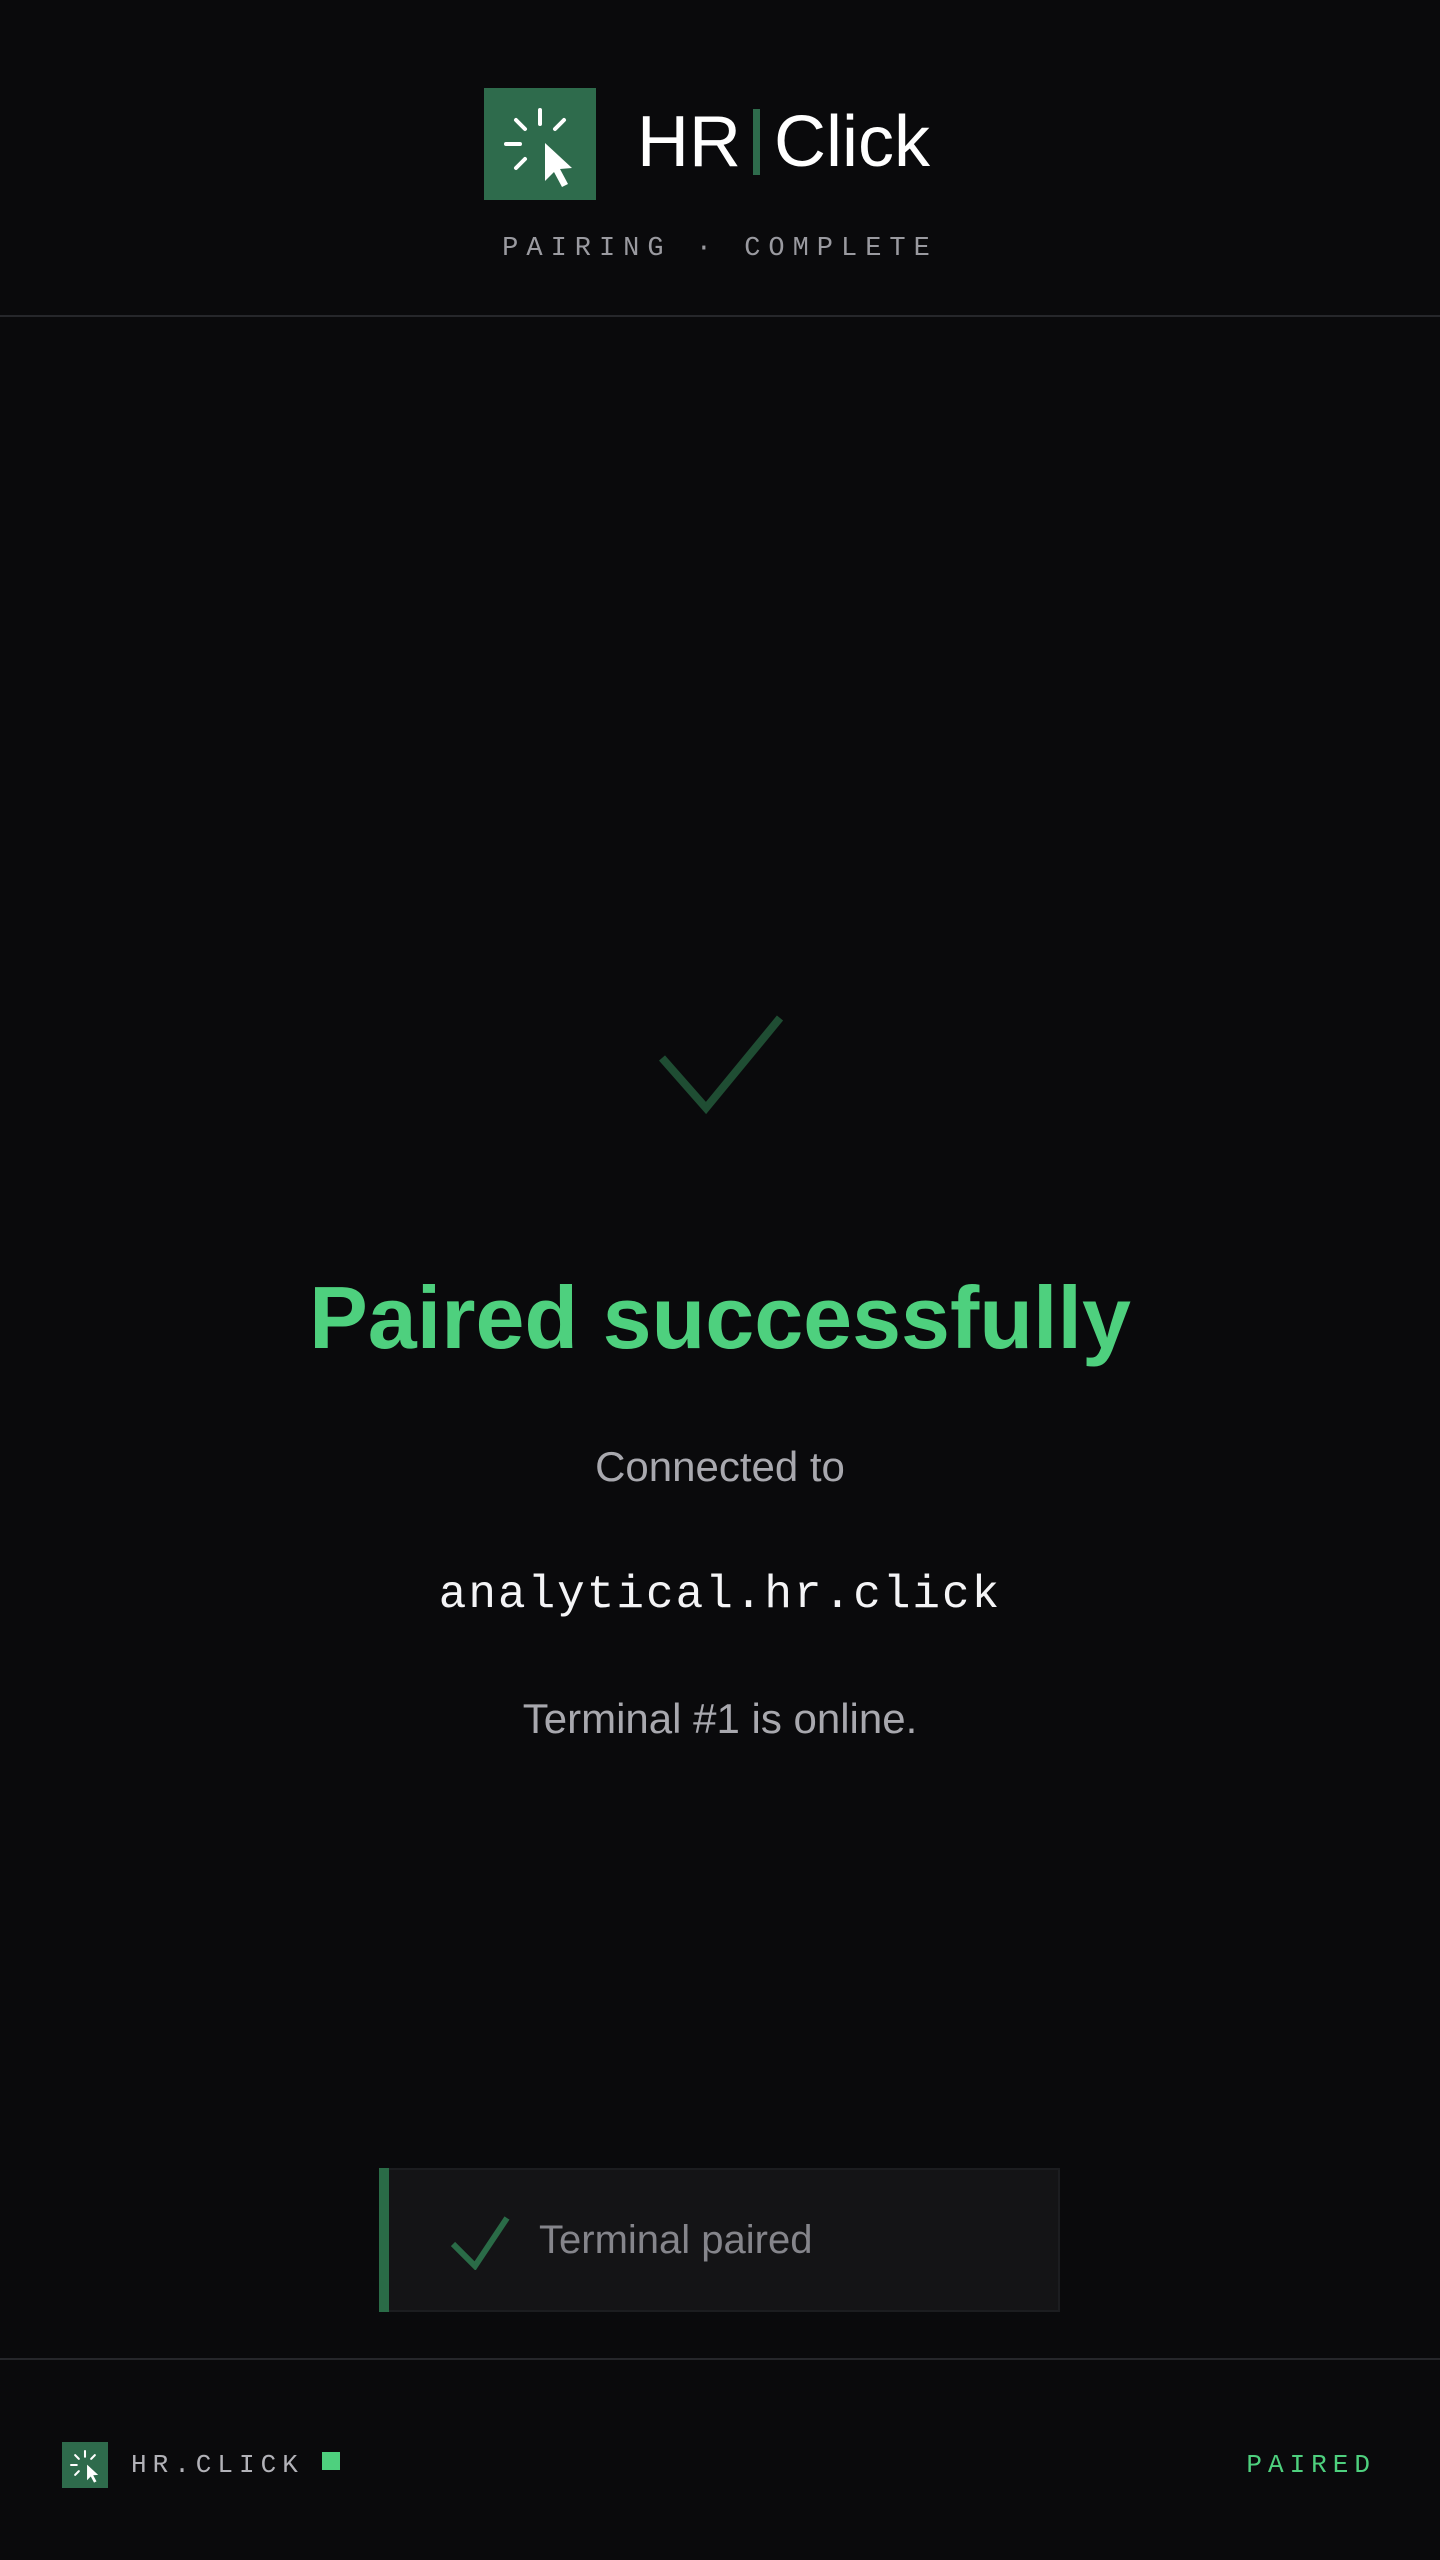  Describe the element at coordinates (720, 2459) in the screenshot. I see `footer: HR.CLICK PAIRED` at that location.